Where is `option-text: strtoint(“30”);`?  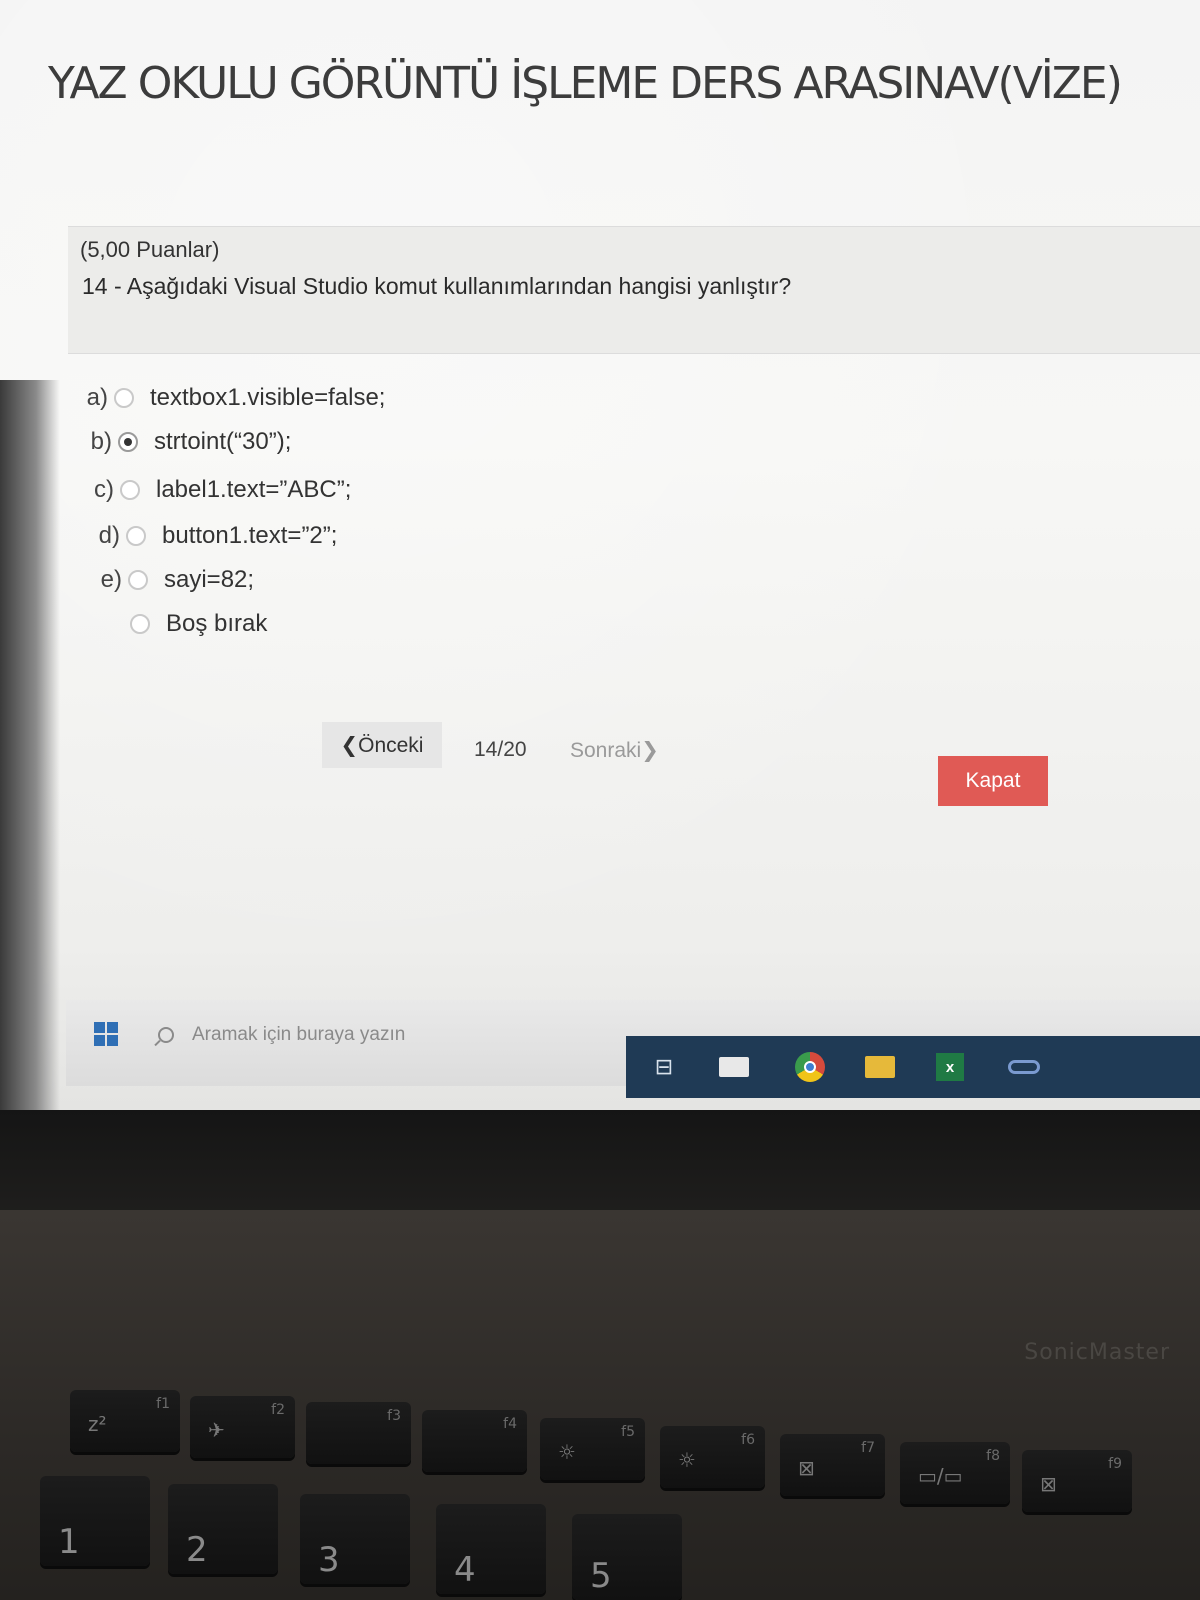
option-text: strtoint(“30”); is located at coordinates (223, 441).